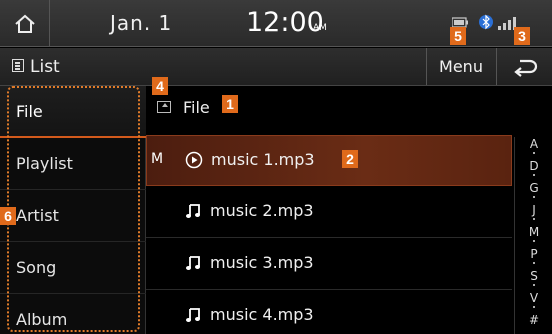 The height and width of the screenshot is (334, 552). I want to click on folder-up-icon, so click(164, 107).